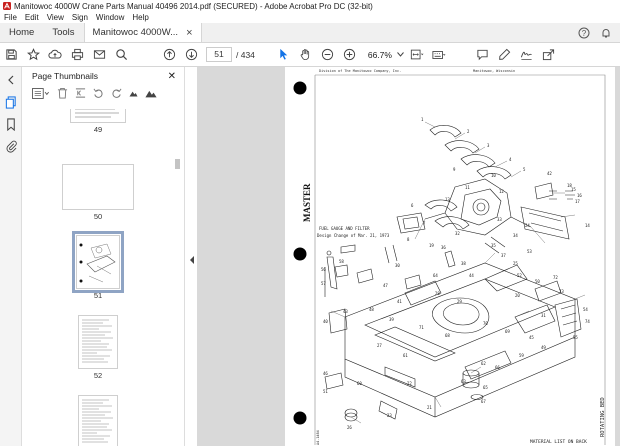 This screenshot has height=446, width=620. I want to click on svg-text: 57, so click(323, 283).